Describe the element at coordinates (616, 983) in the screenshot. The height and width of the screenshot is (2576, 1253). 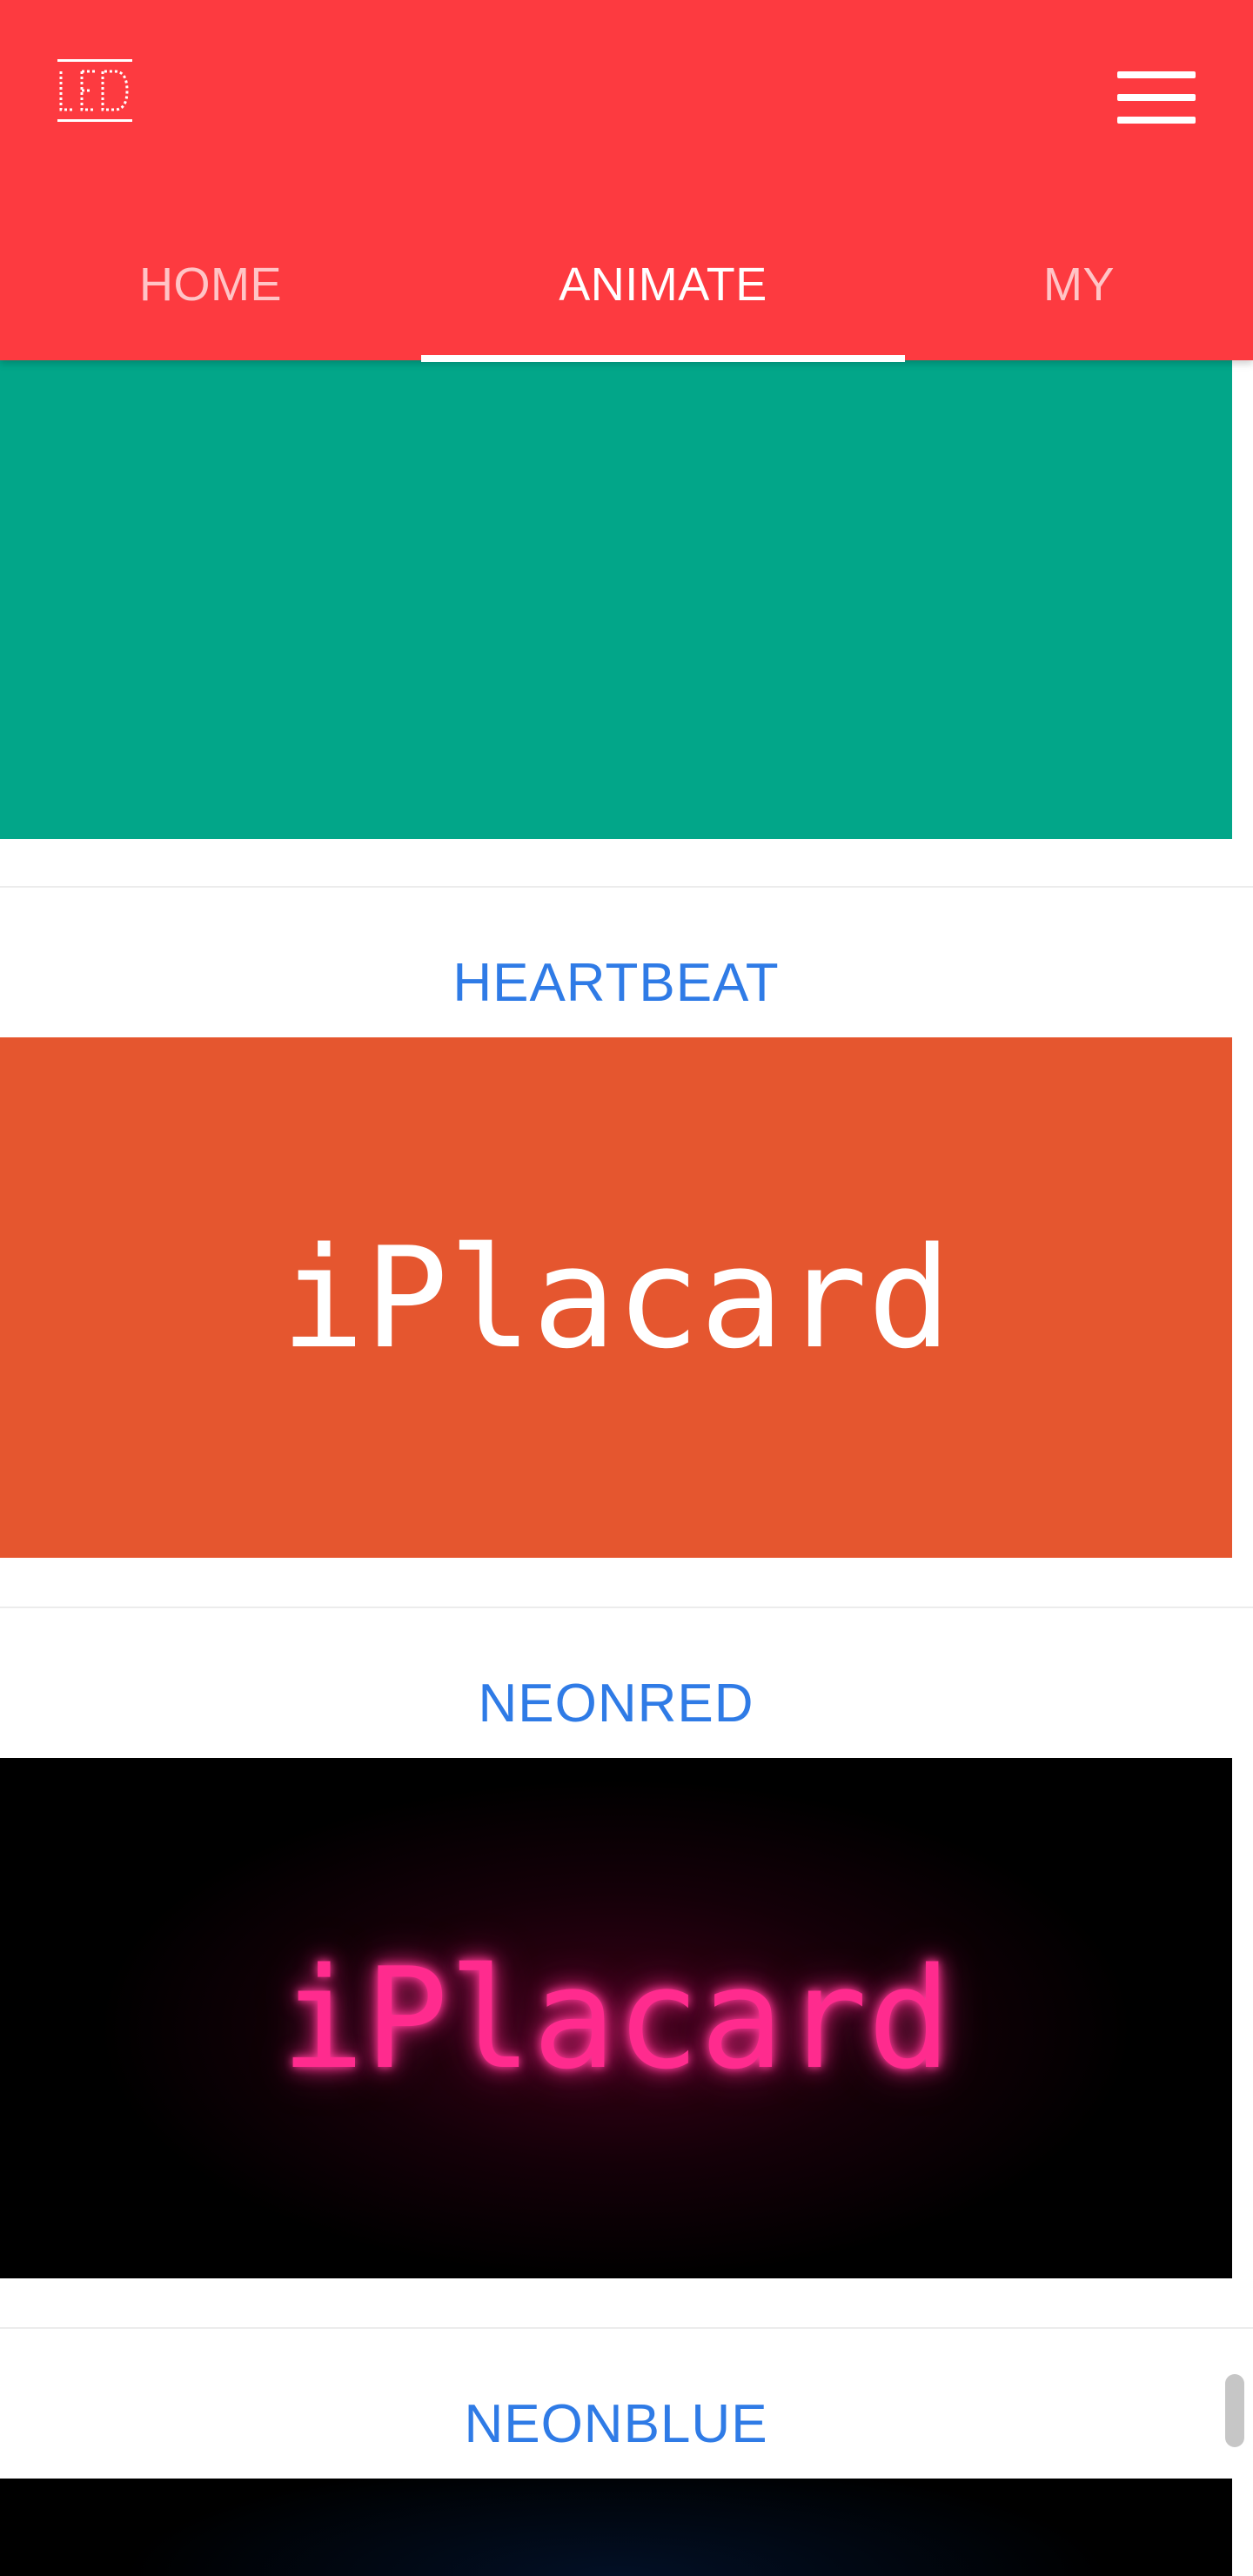
I see `animation-title-heartbeat: HEARTBEAT` at that location.